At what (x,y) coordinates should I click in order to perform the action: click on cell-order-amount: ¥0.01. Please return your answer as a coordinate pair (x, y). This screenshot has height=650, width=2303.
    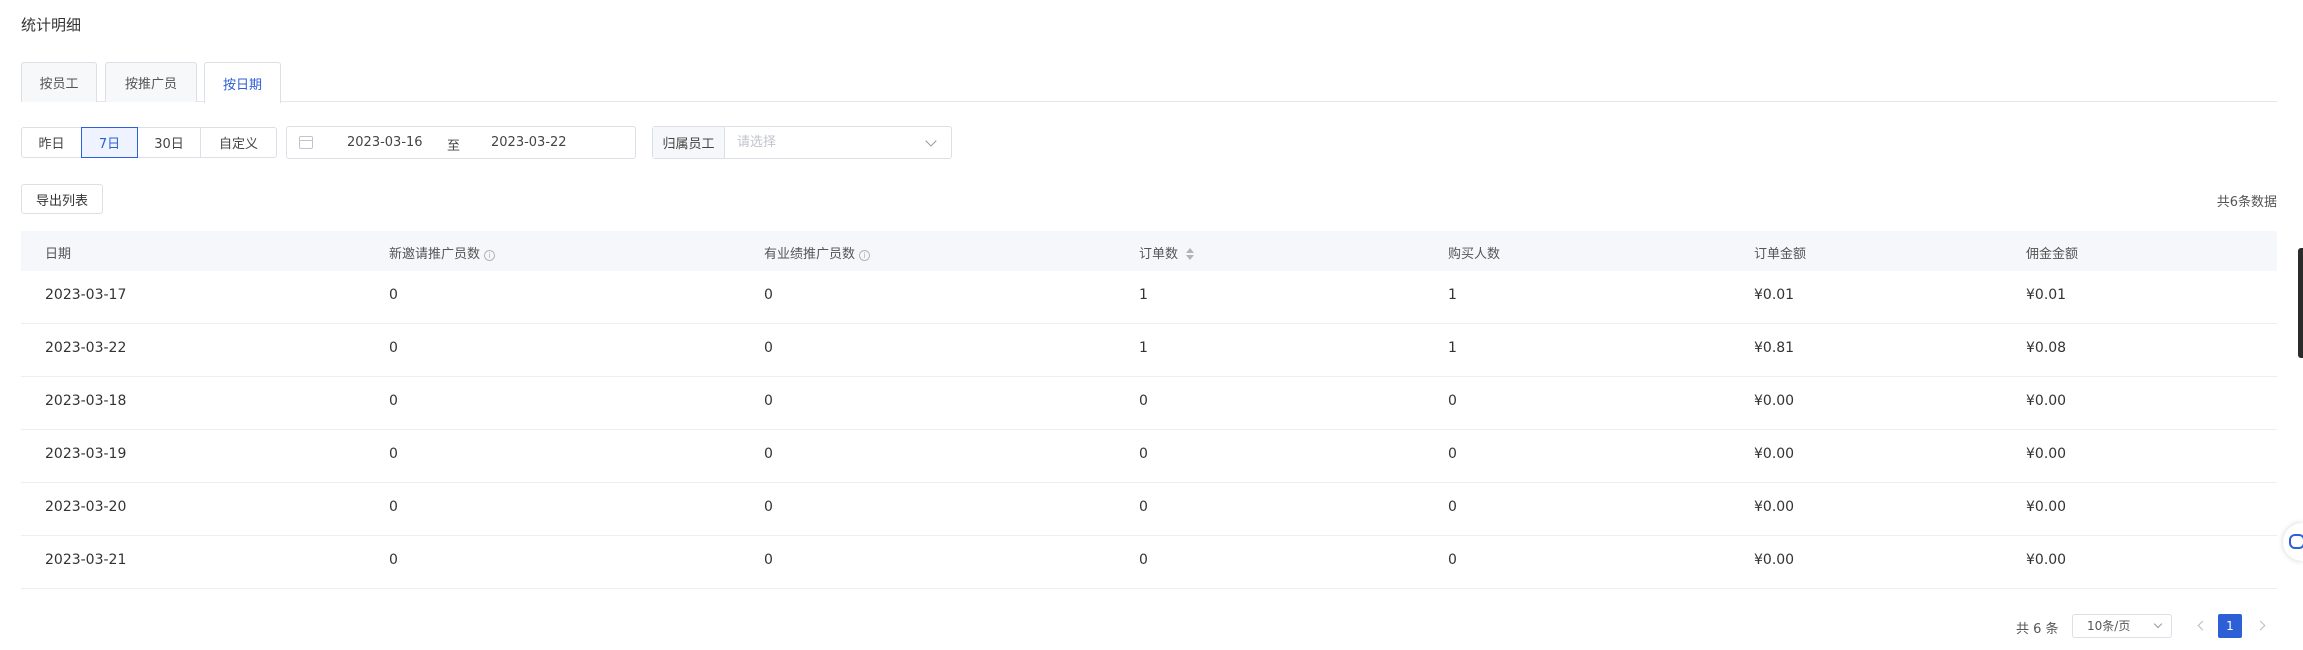
    Looking at the image, I should click on (1774, 295).